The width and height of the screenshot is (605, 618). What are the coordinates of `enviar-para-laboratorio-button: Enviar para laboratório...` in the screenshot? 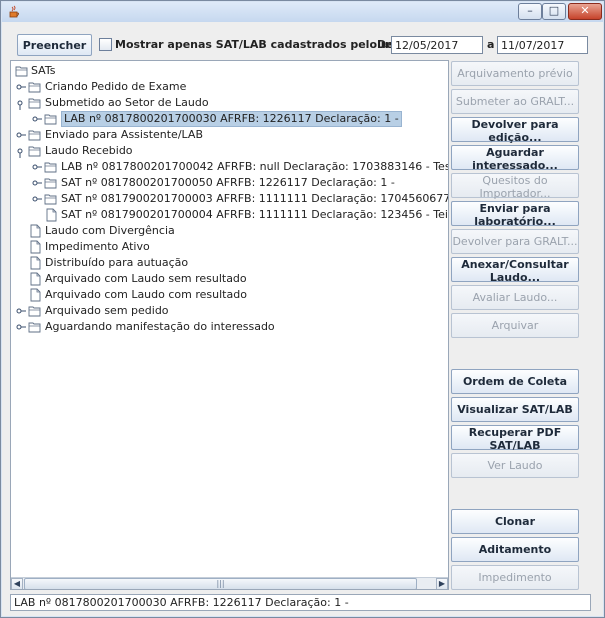 It's located at (515, 214).